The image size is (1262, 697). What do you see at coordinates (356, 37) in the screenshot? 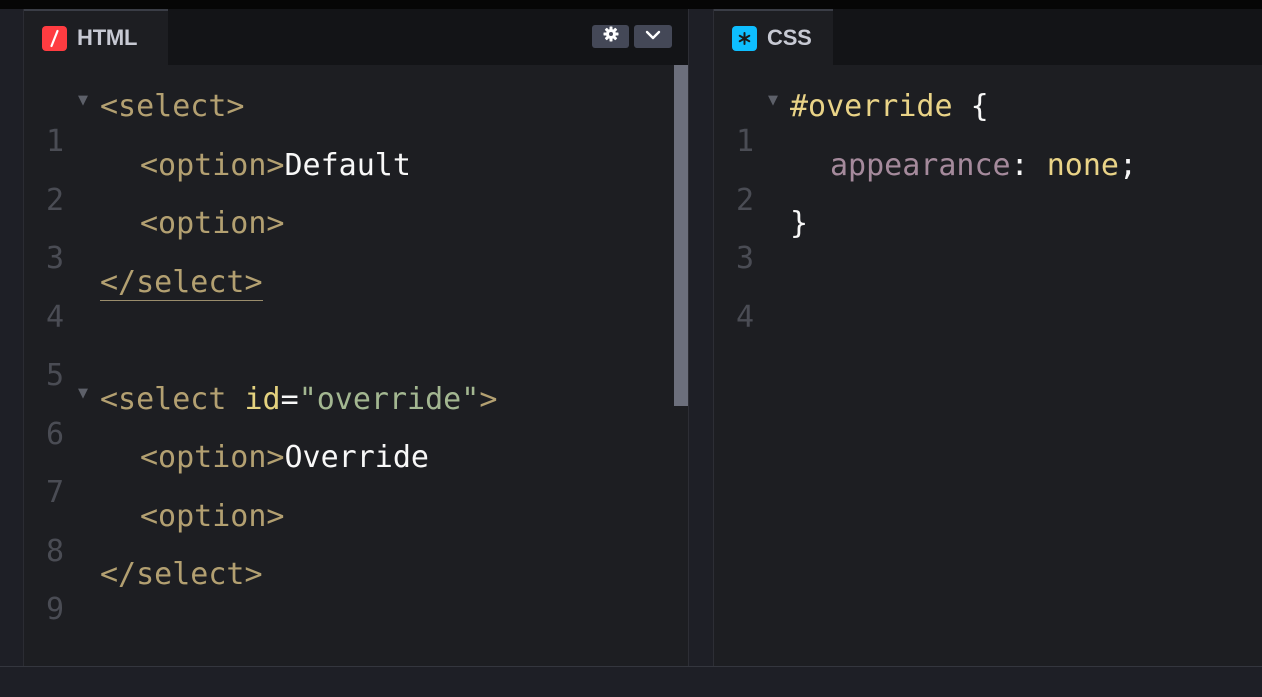
I see `html-pane-header: HTML` at bounding box center [356, 37].